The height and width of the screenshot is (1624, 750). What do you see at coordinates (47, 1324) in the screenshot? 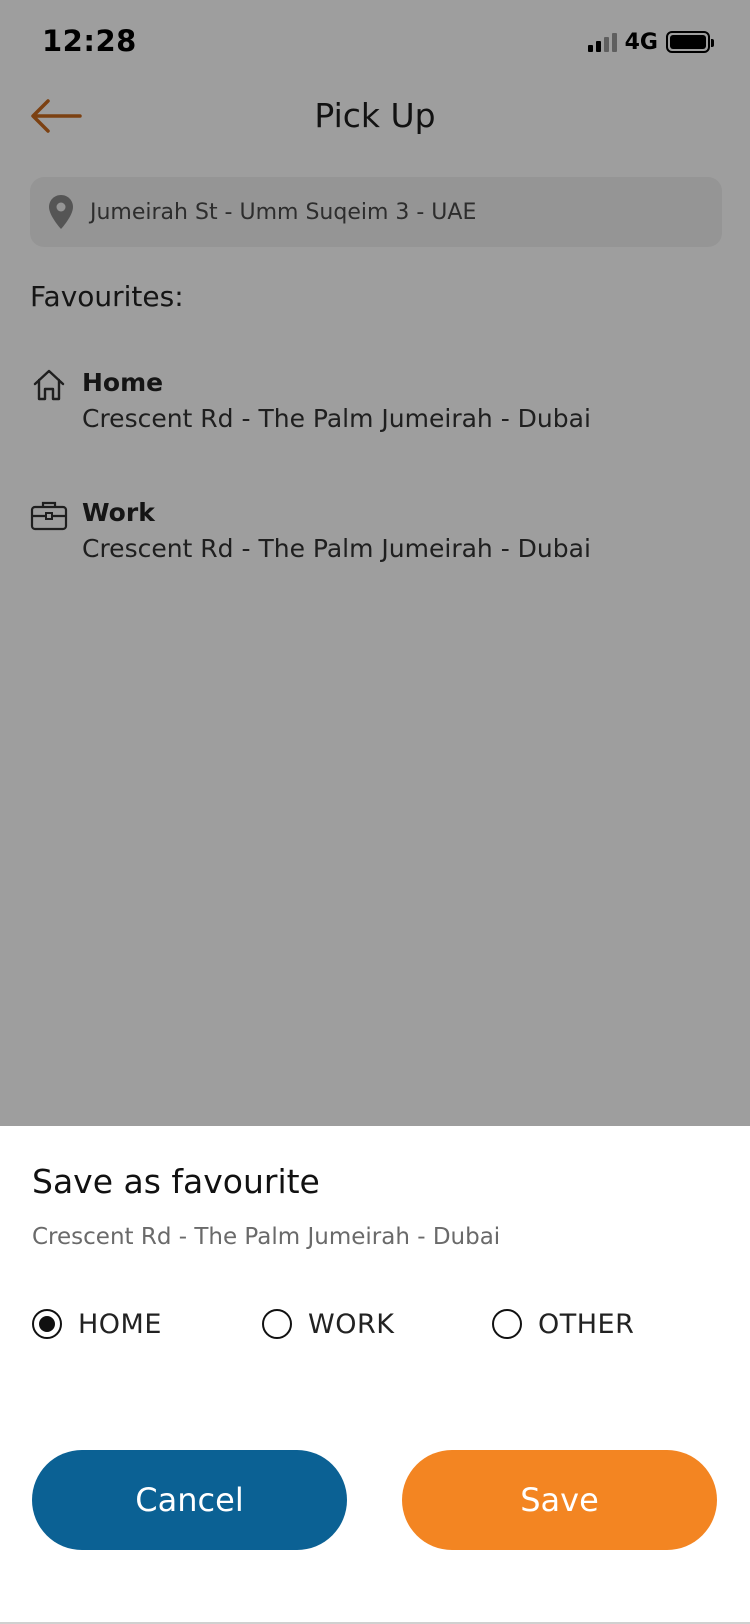
I see `radio-selected-icon` at bounding box center [47, 1324].